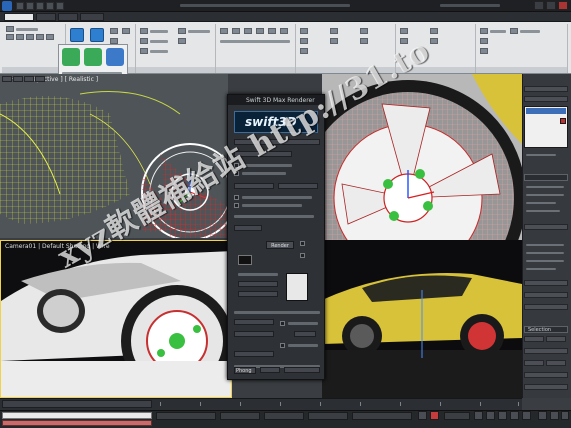  I want to click on ring-button, so click(534, 363).